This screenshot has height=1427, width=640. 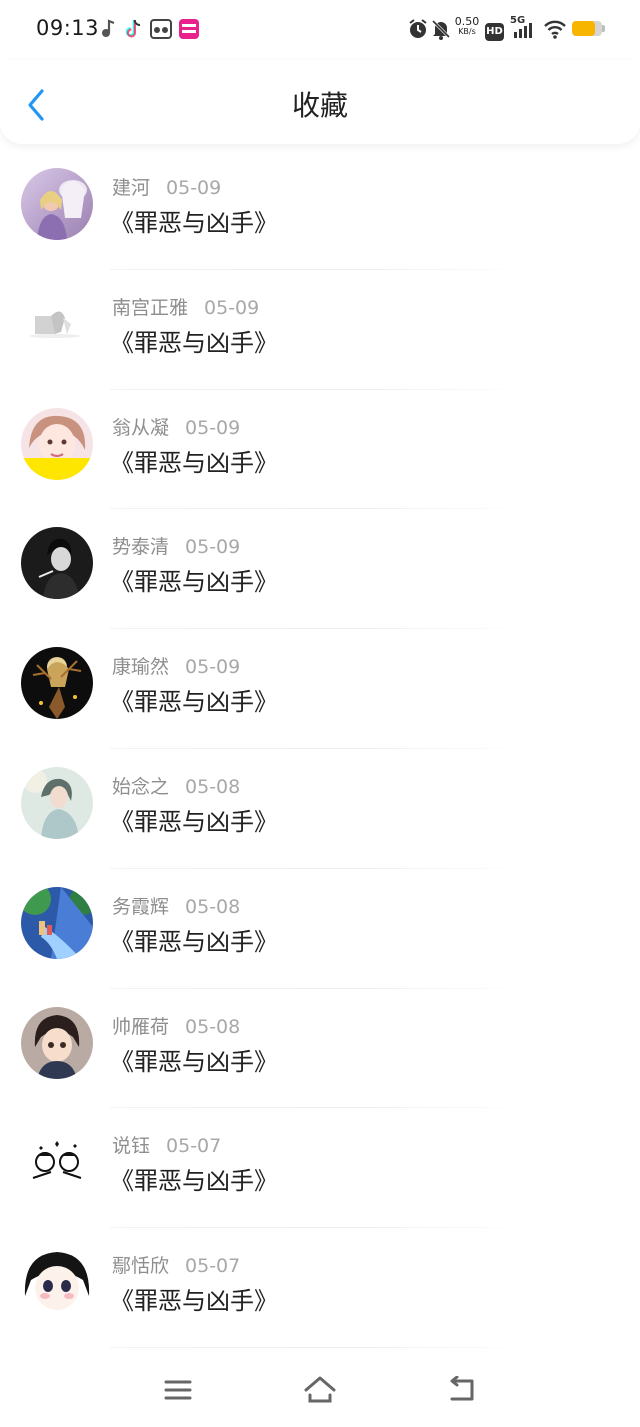 What do you see at coordinates (176, 428) in the screenshot?
I see `item-meta: 翁从凝 05-09` at bounding box center [176, 428].